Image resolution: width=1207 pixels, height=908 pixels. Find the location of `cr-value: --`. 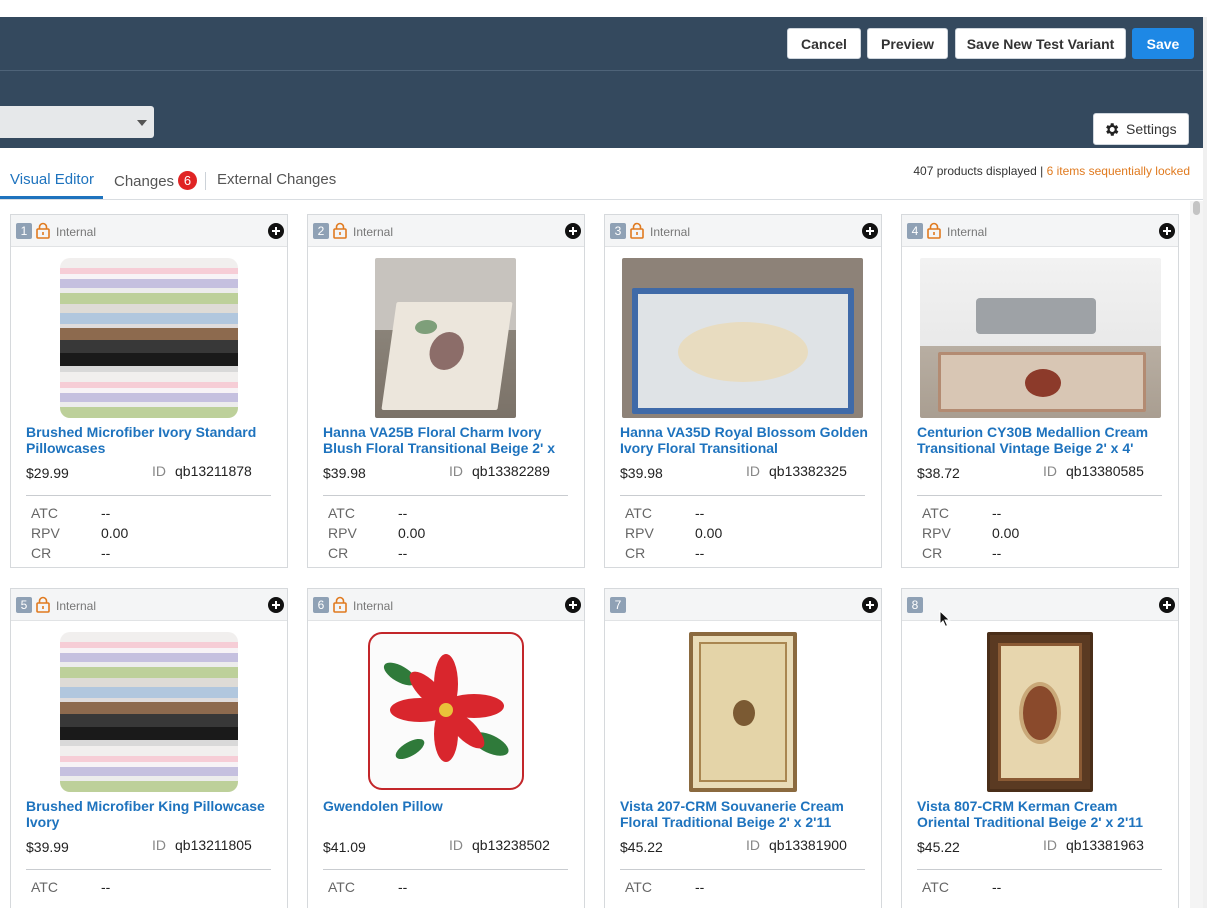

cr-value: -- is located at coordinates (106, 553).